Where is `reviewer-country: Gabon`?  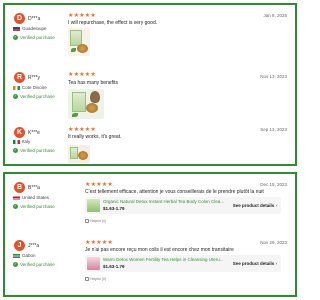 reviewer-country: Gabon is located at coordinates (24, 255).